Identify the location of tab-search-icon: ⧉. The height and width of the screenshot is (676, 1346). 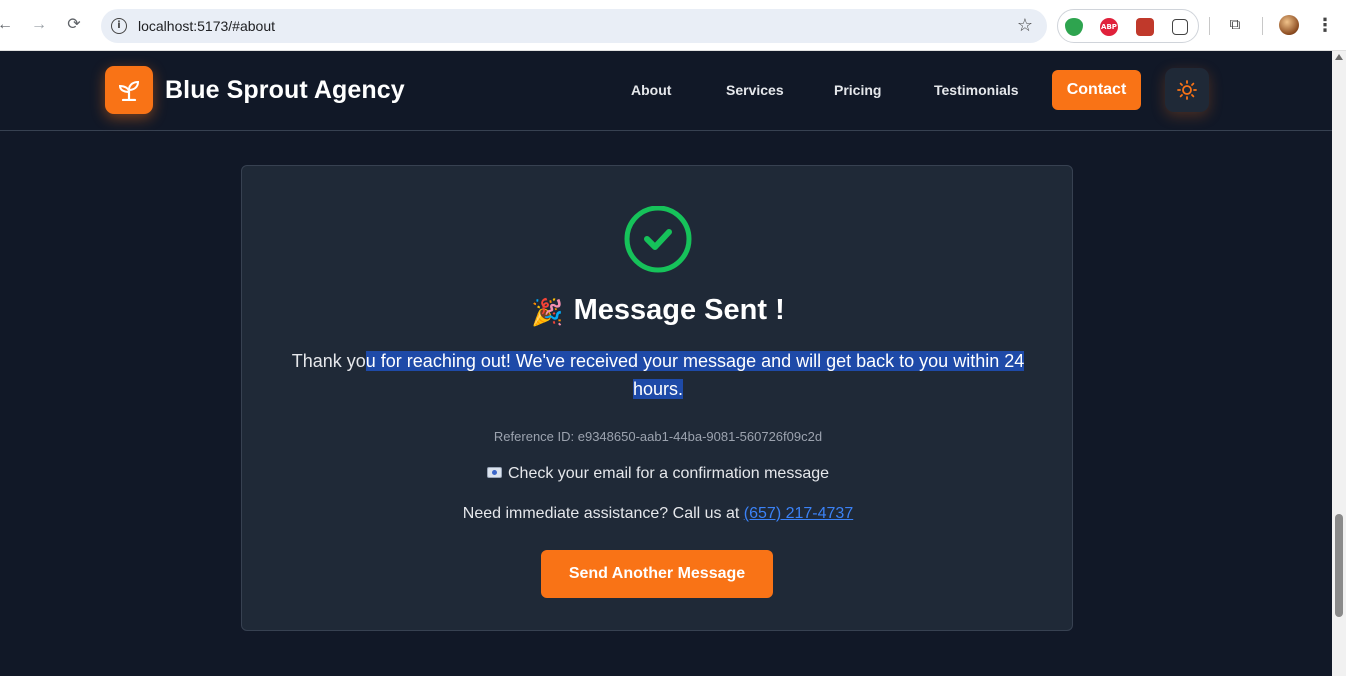
(1235, 25).